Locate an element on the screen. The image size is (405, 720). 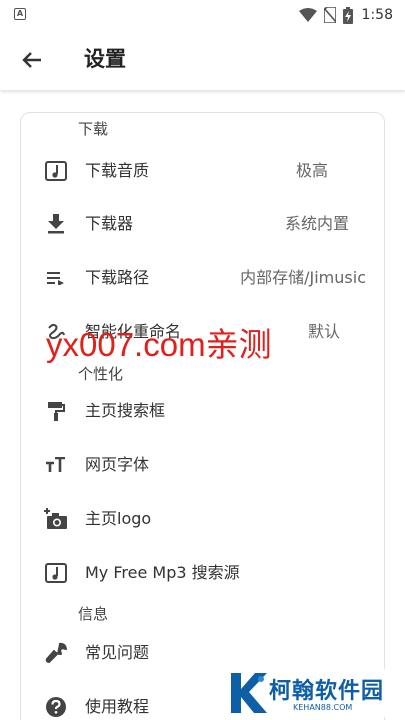
add-photo-icon is located at coordinates (56, 519).